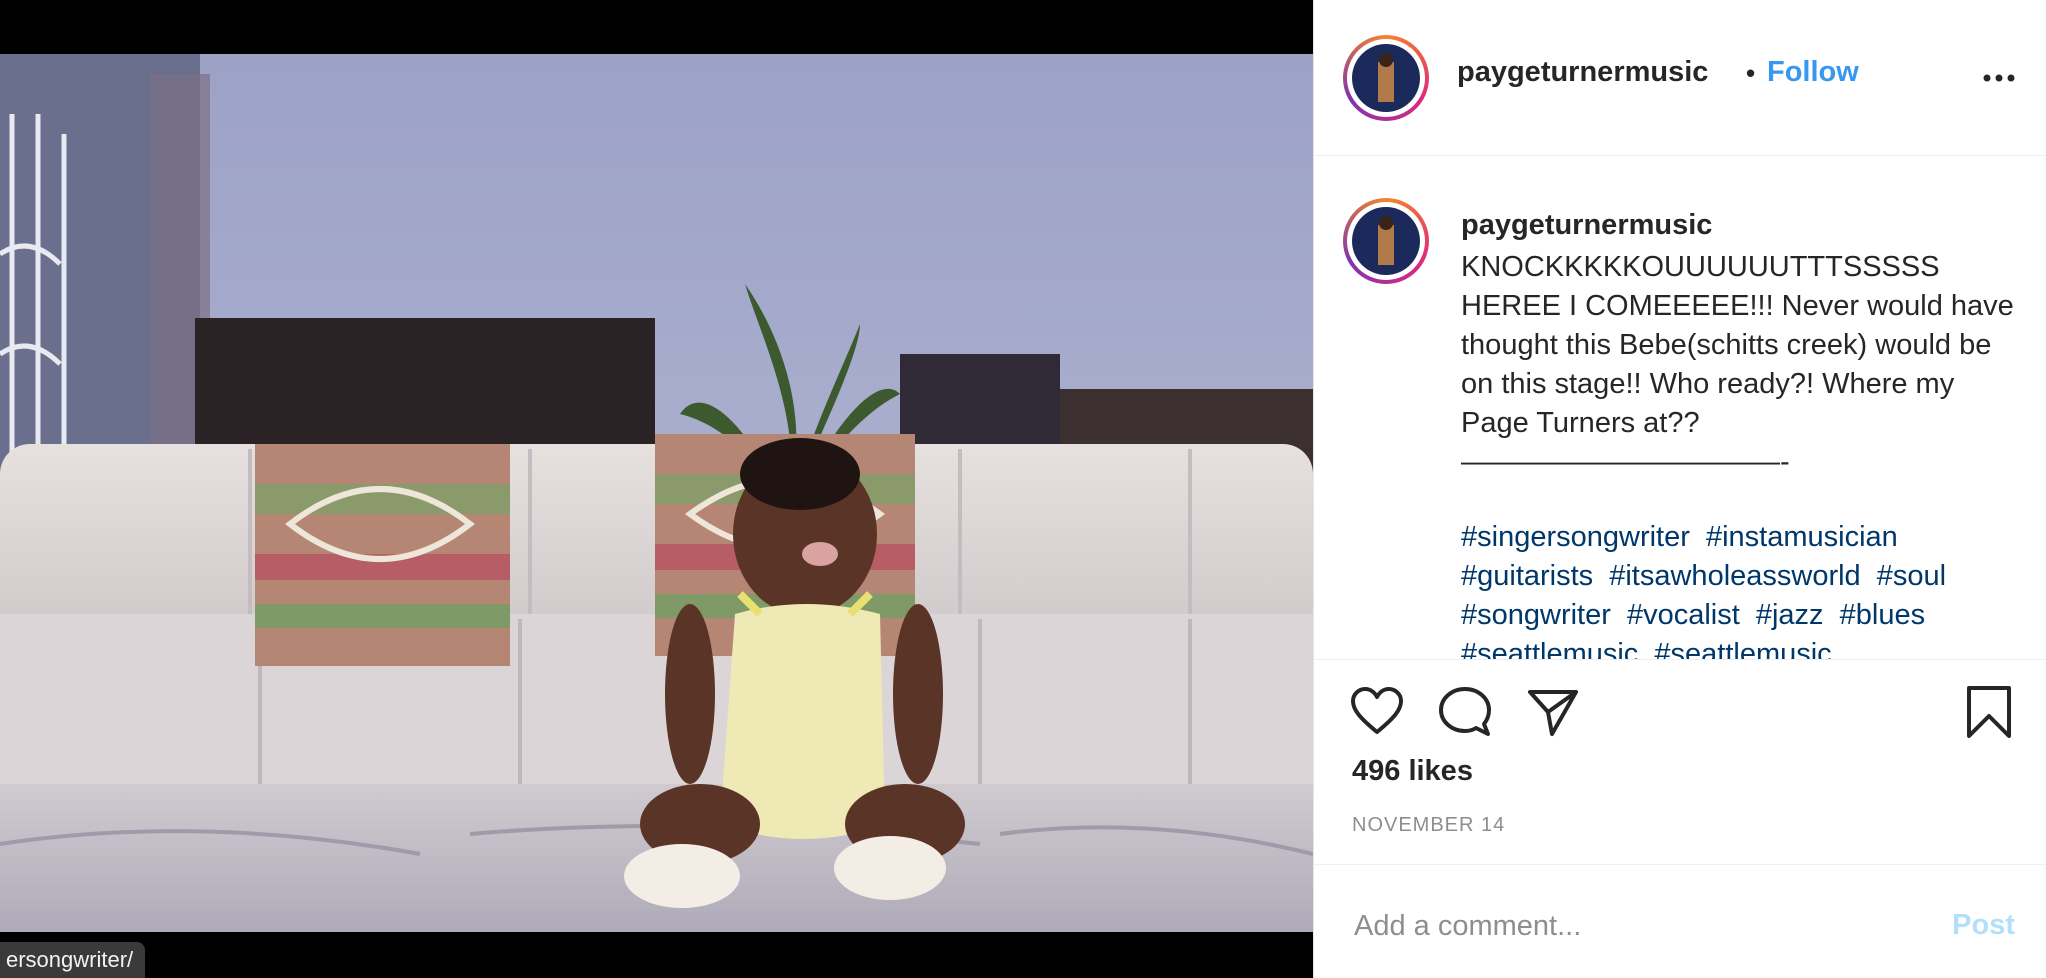 Image resolution: width=2046 pixels, height=978 pixels. Describe the element at coordinates (1412, 771) in the screenshot. I see `likes-count: 496 likes` at that location.